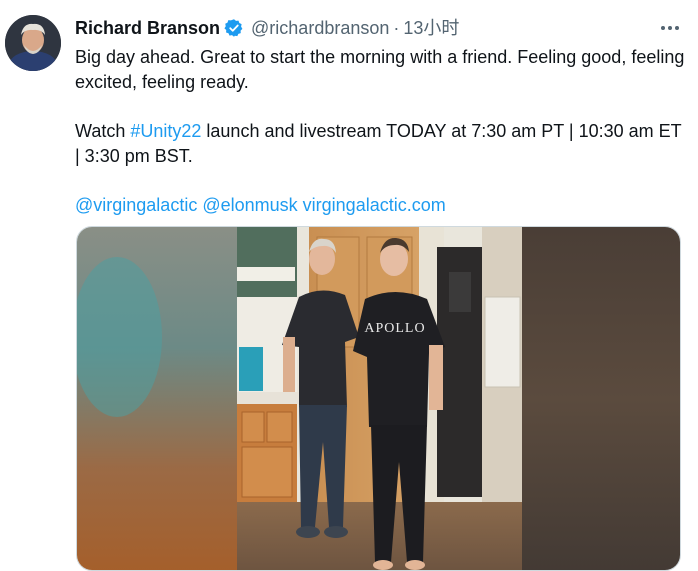  I want to click on hashtag-link: #Unity22, so click(165, 131).